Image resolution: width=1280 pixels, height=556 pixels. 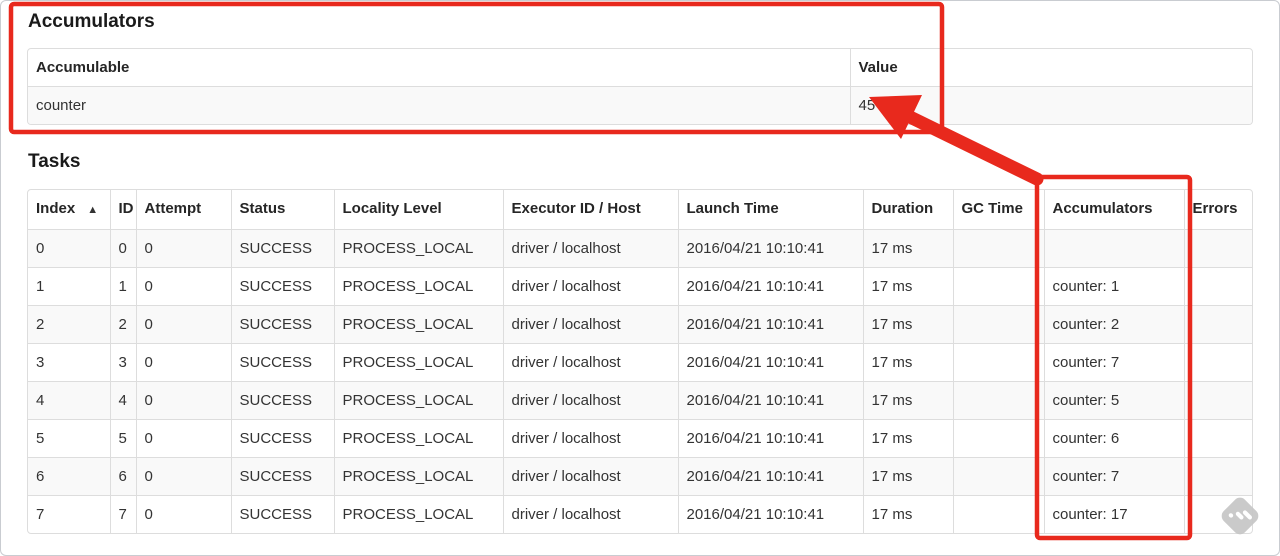 I want to click on task-cell-id: 4, so click(x=123, y=400).